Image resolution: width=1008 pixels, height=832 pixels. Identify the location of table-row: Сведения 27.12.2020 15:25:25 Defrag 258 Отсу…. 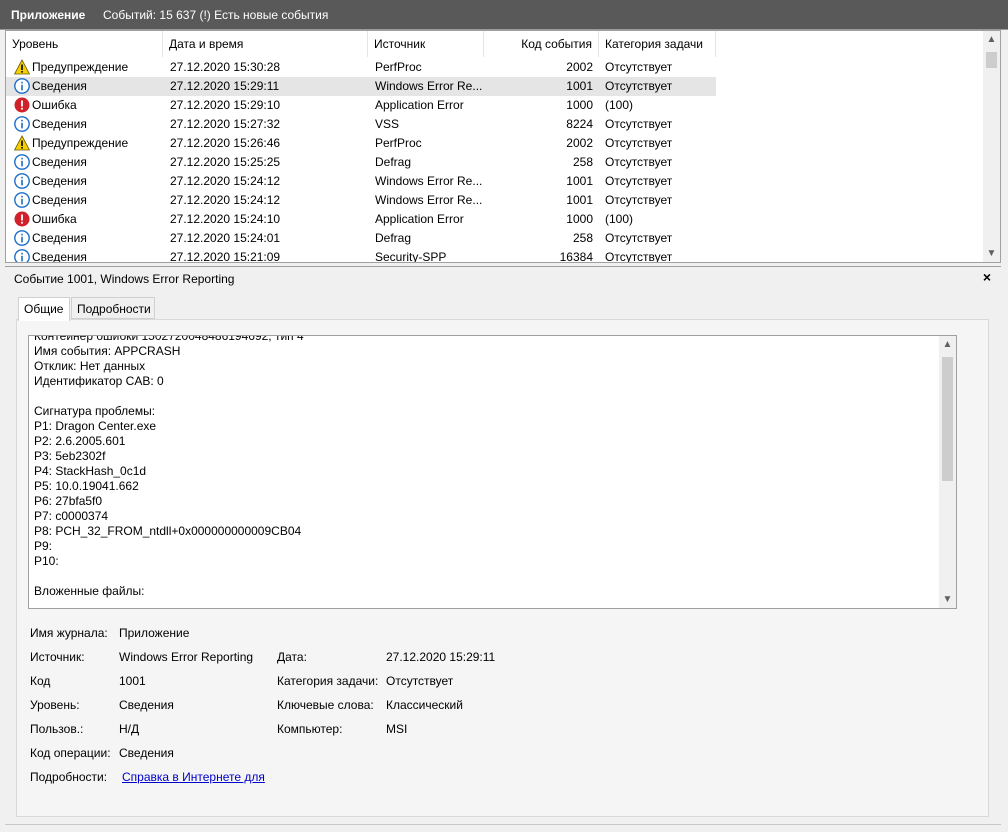
(496, 162).